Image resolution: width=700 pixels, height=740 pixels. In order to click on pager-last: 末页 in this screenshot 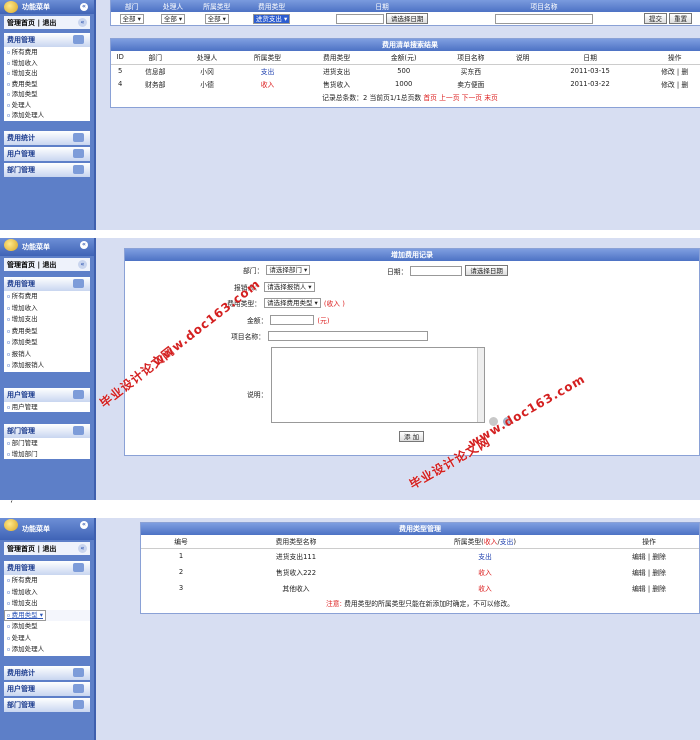, I will do `click(491, 98)`.